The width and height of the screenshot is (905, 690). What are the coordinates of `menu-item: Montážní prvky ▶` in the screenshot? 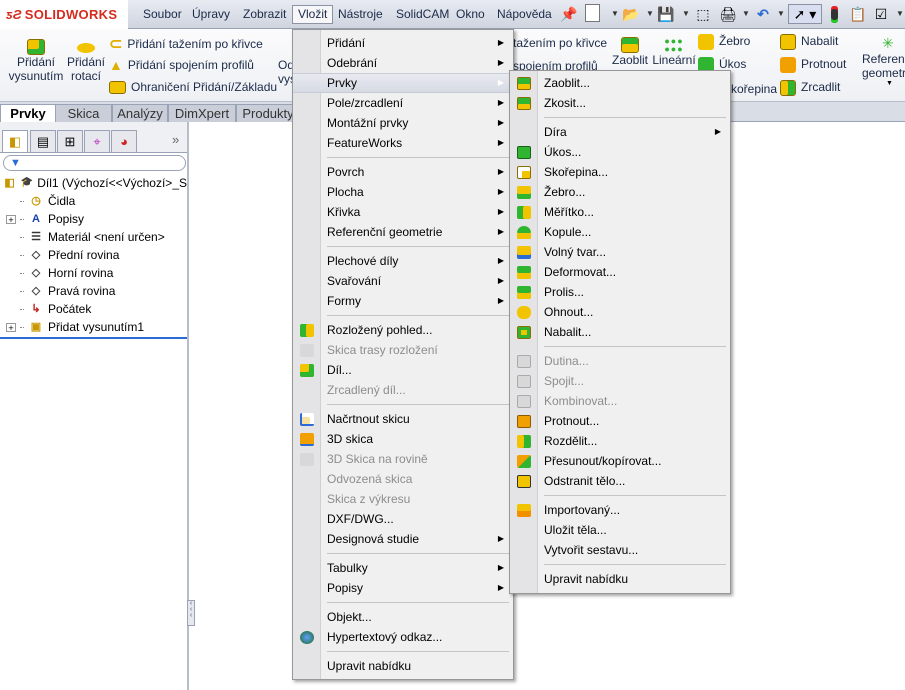 It's located at (403, 123).